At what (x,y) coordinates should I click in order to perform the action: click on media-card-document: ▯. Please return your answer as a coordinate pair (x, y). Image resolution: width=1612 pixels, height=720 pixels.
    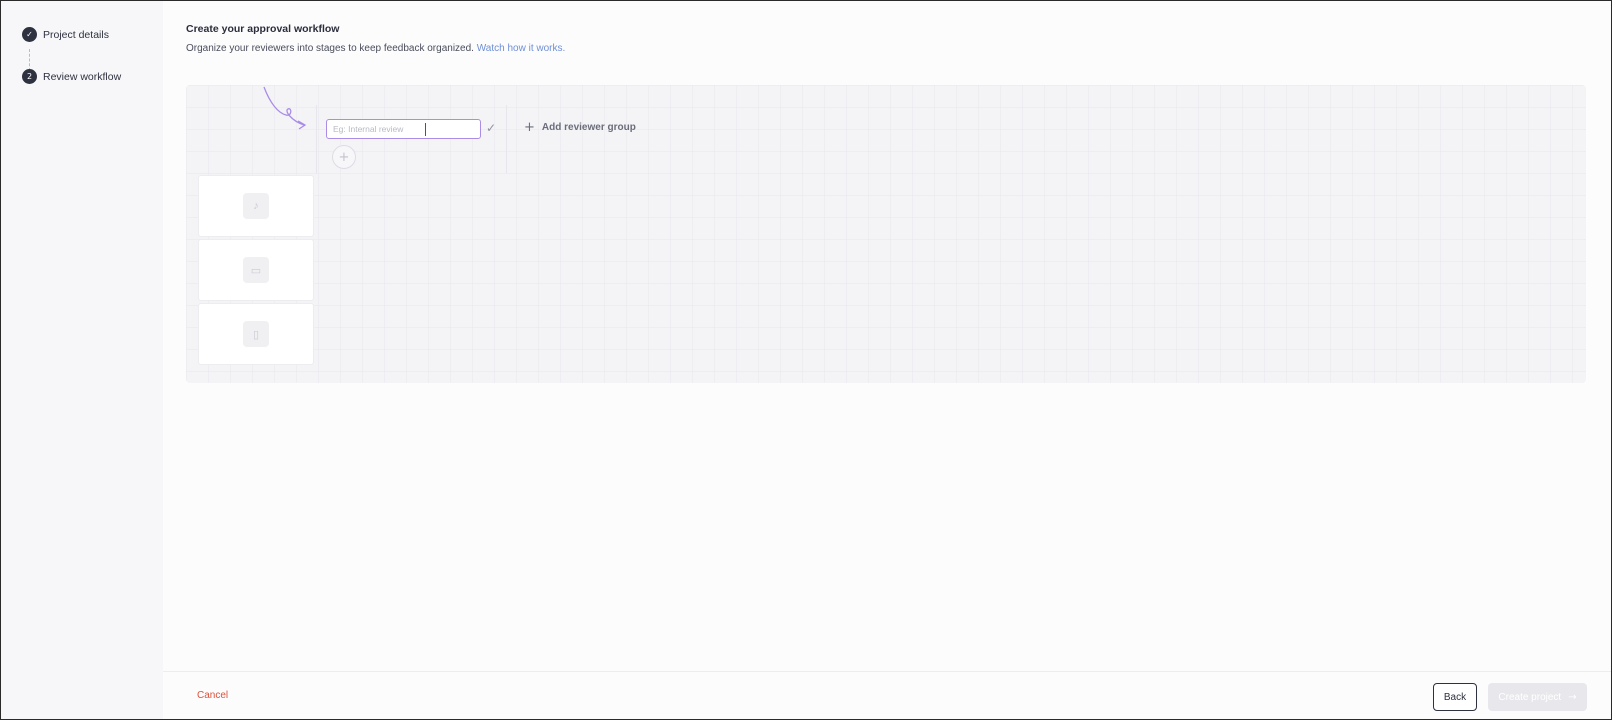
    Looking at the image, I should click on (256, 334).